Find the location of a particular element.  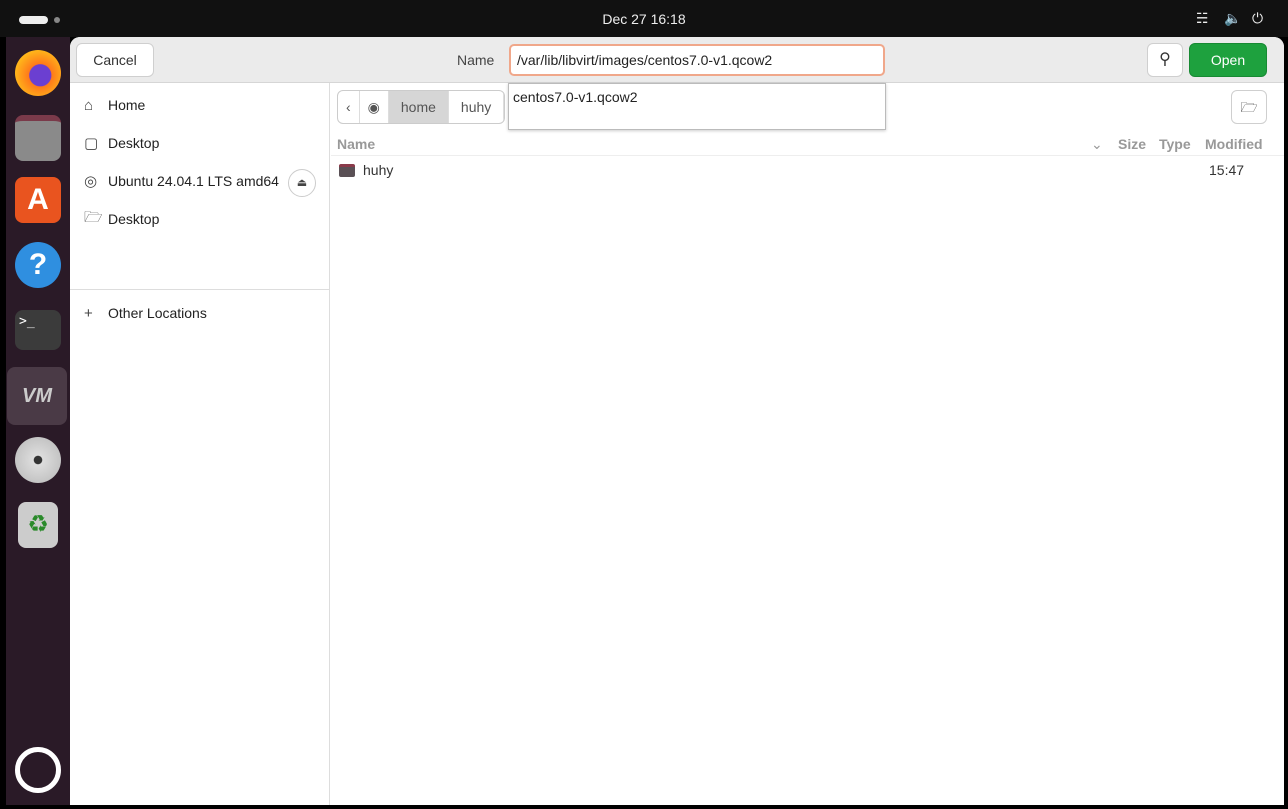

plus-icon: + is located at coordinates (88, 313).